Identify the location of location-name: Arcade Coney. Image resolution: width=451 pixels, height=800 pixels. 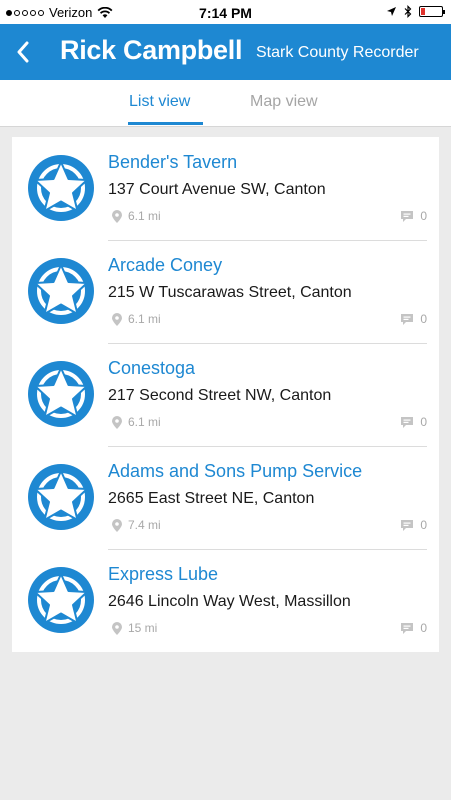
(165, 265).